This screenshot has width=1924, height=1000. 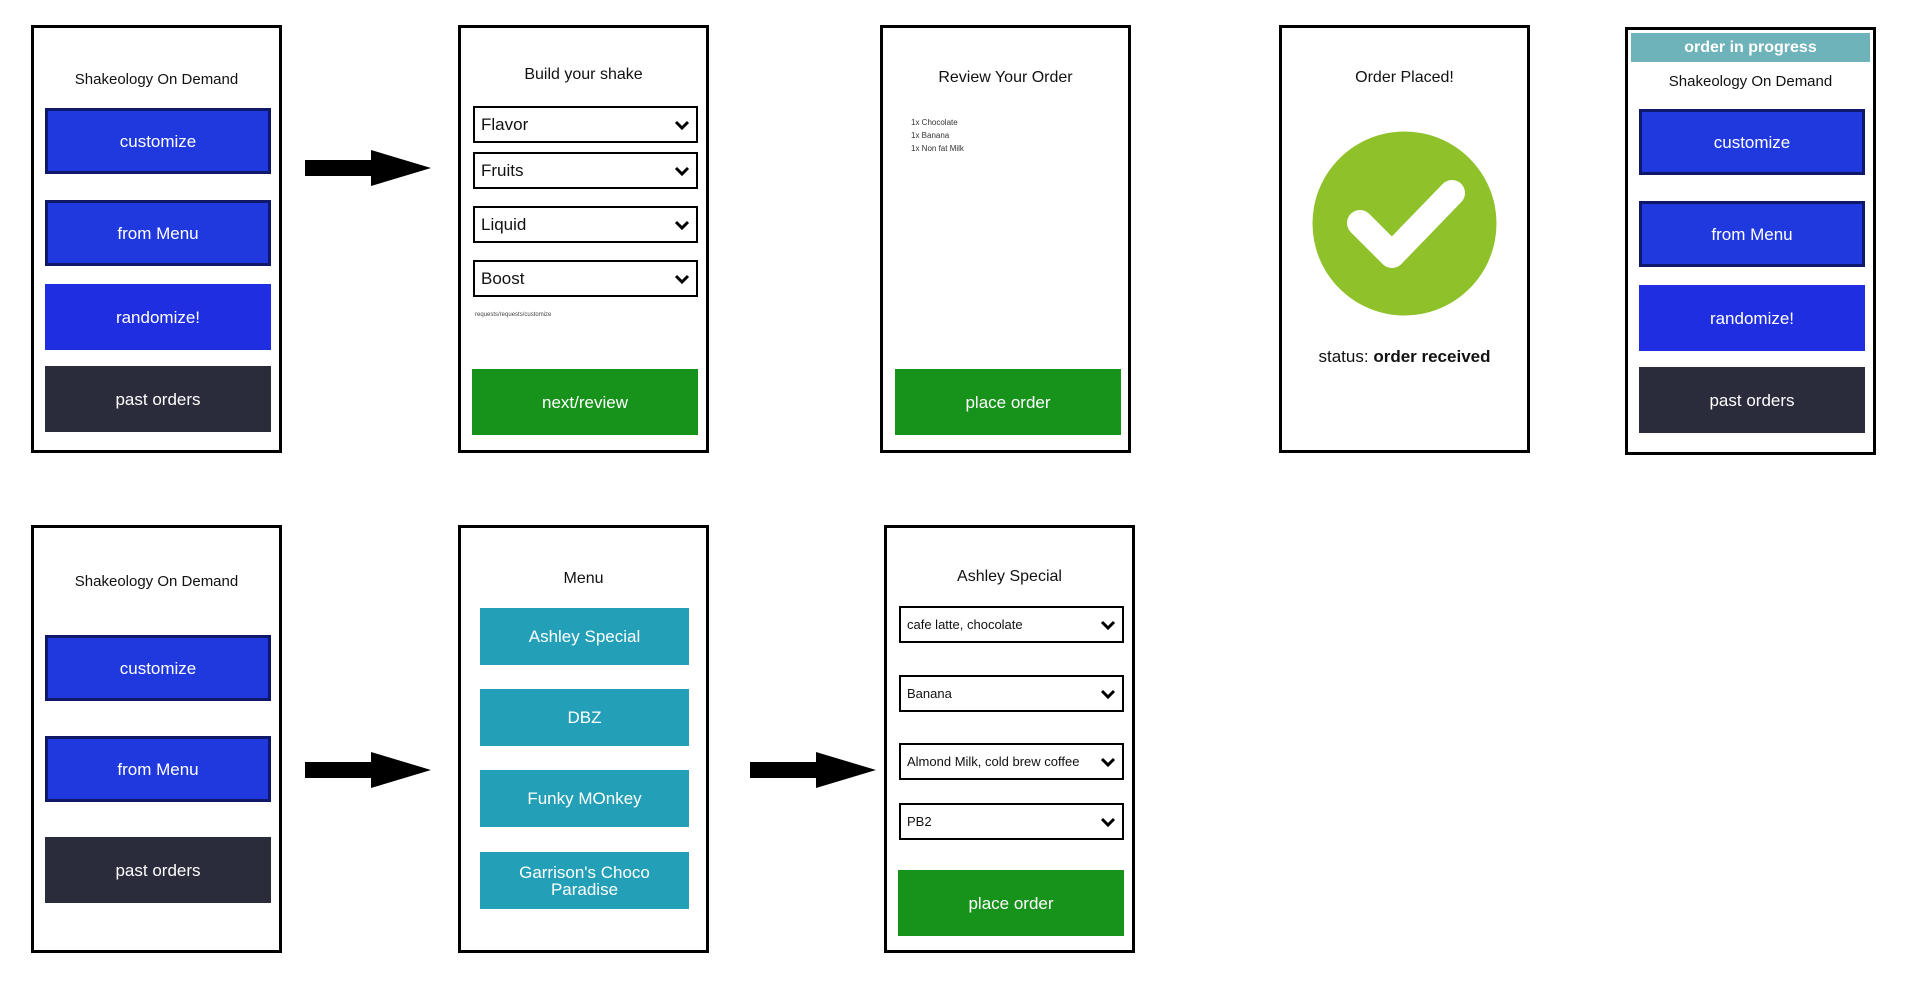 What do you see at coordinates (813, 770) in the screenshot?
I see `flow-arrow-bottom-right` at bounding box center [813, 770].